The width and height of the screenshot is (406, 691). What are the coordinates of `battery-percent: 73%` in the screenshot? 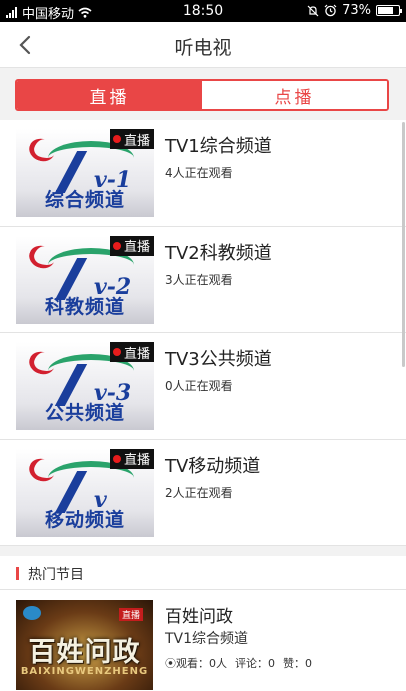 It's located at (356, 10).